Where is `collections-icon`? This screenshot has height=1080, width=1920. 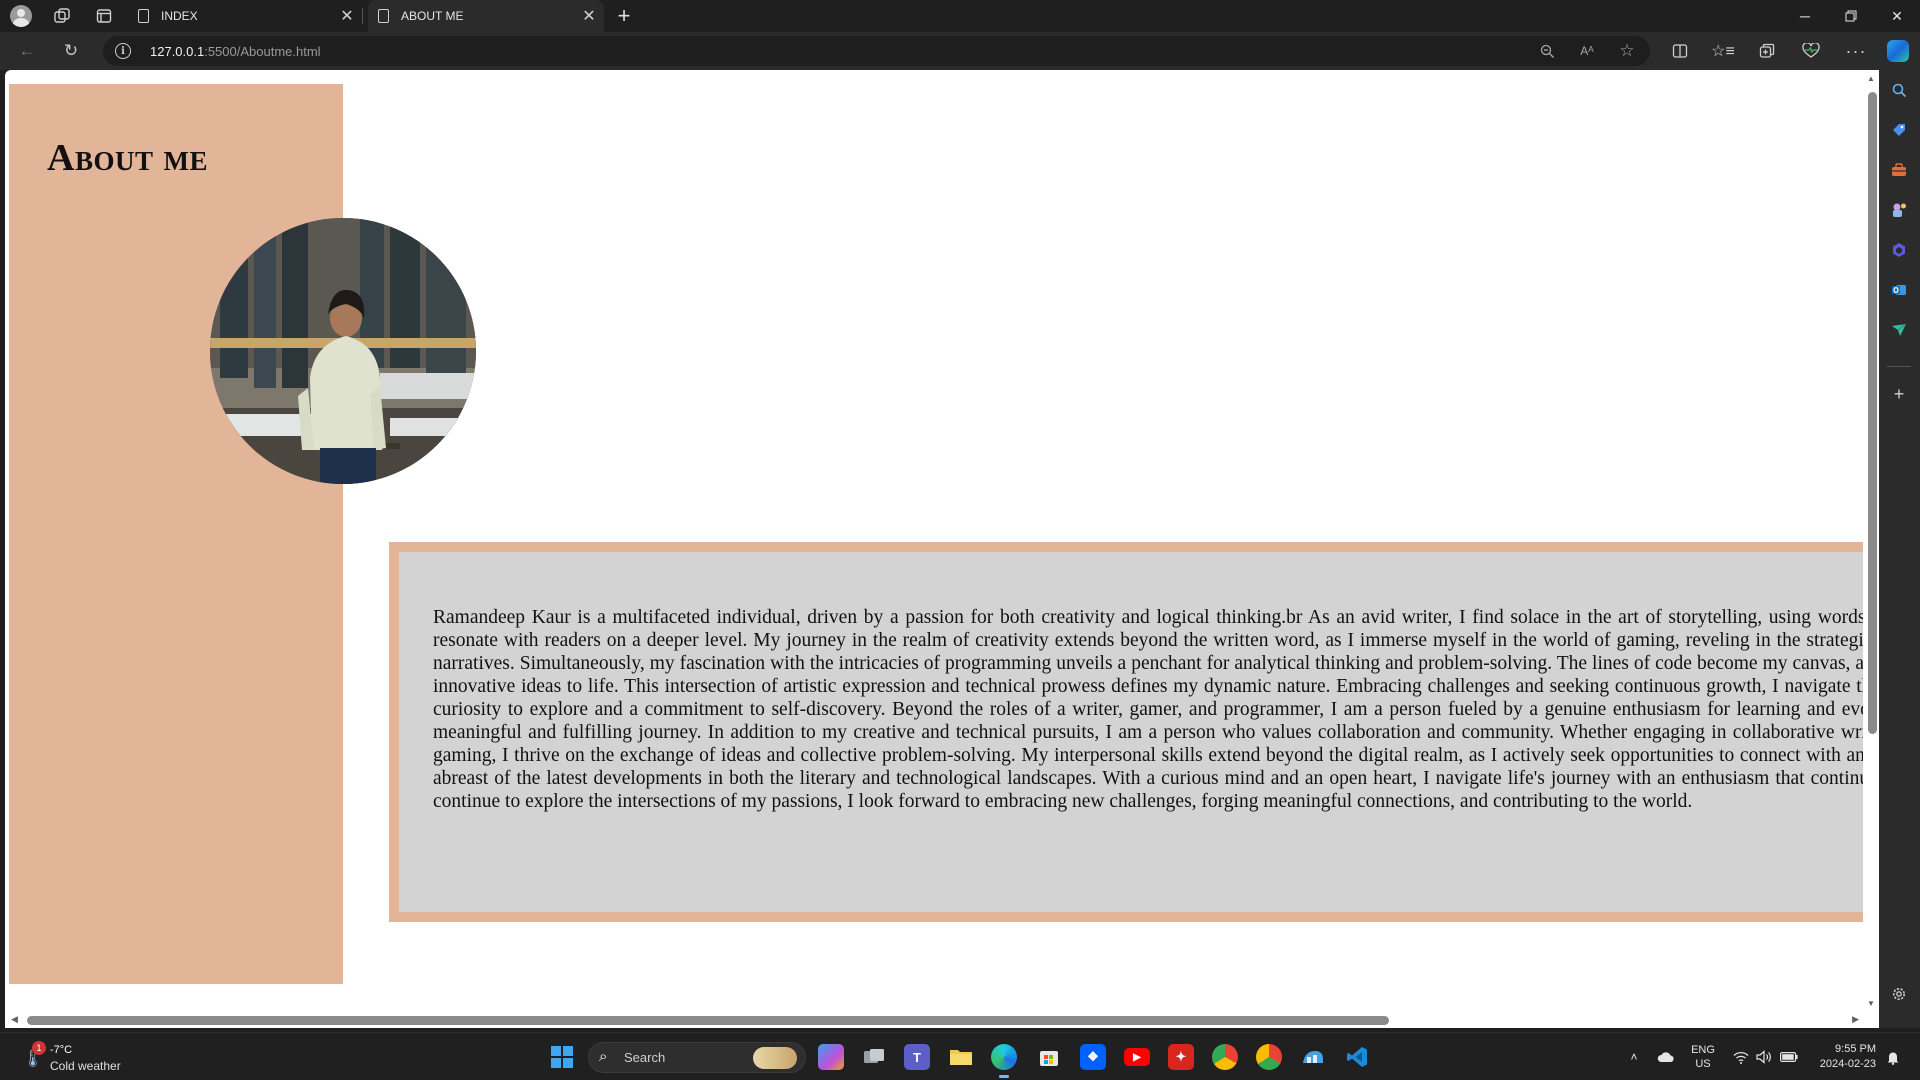
collections-icon is located at coordinates (1767, 51).